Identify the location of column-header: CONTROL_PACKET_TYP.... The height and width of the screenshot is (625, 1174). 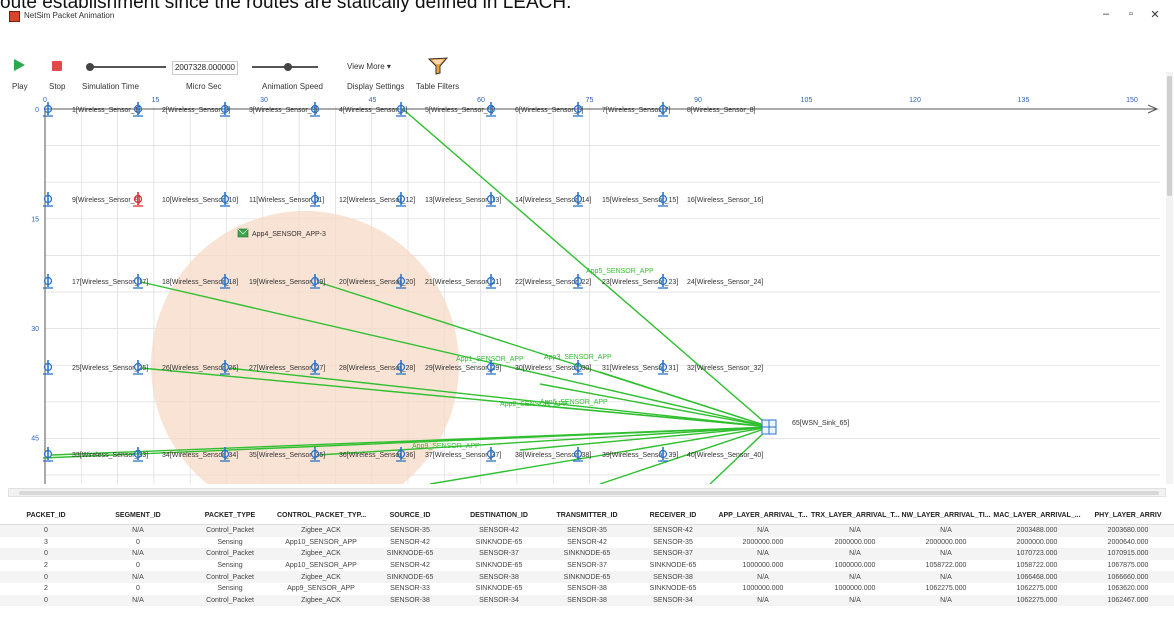
(321, 515).